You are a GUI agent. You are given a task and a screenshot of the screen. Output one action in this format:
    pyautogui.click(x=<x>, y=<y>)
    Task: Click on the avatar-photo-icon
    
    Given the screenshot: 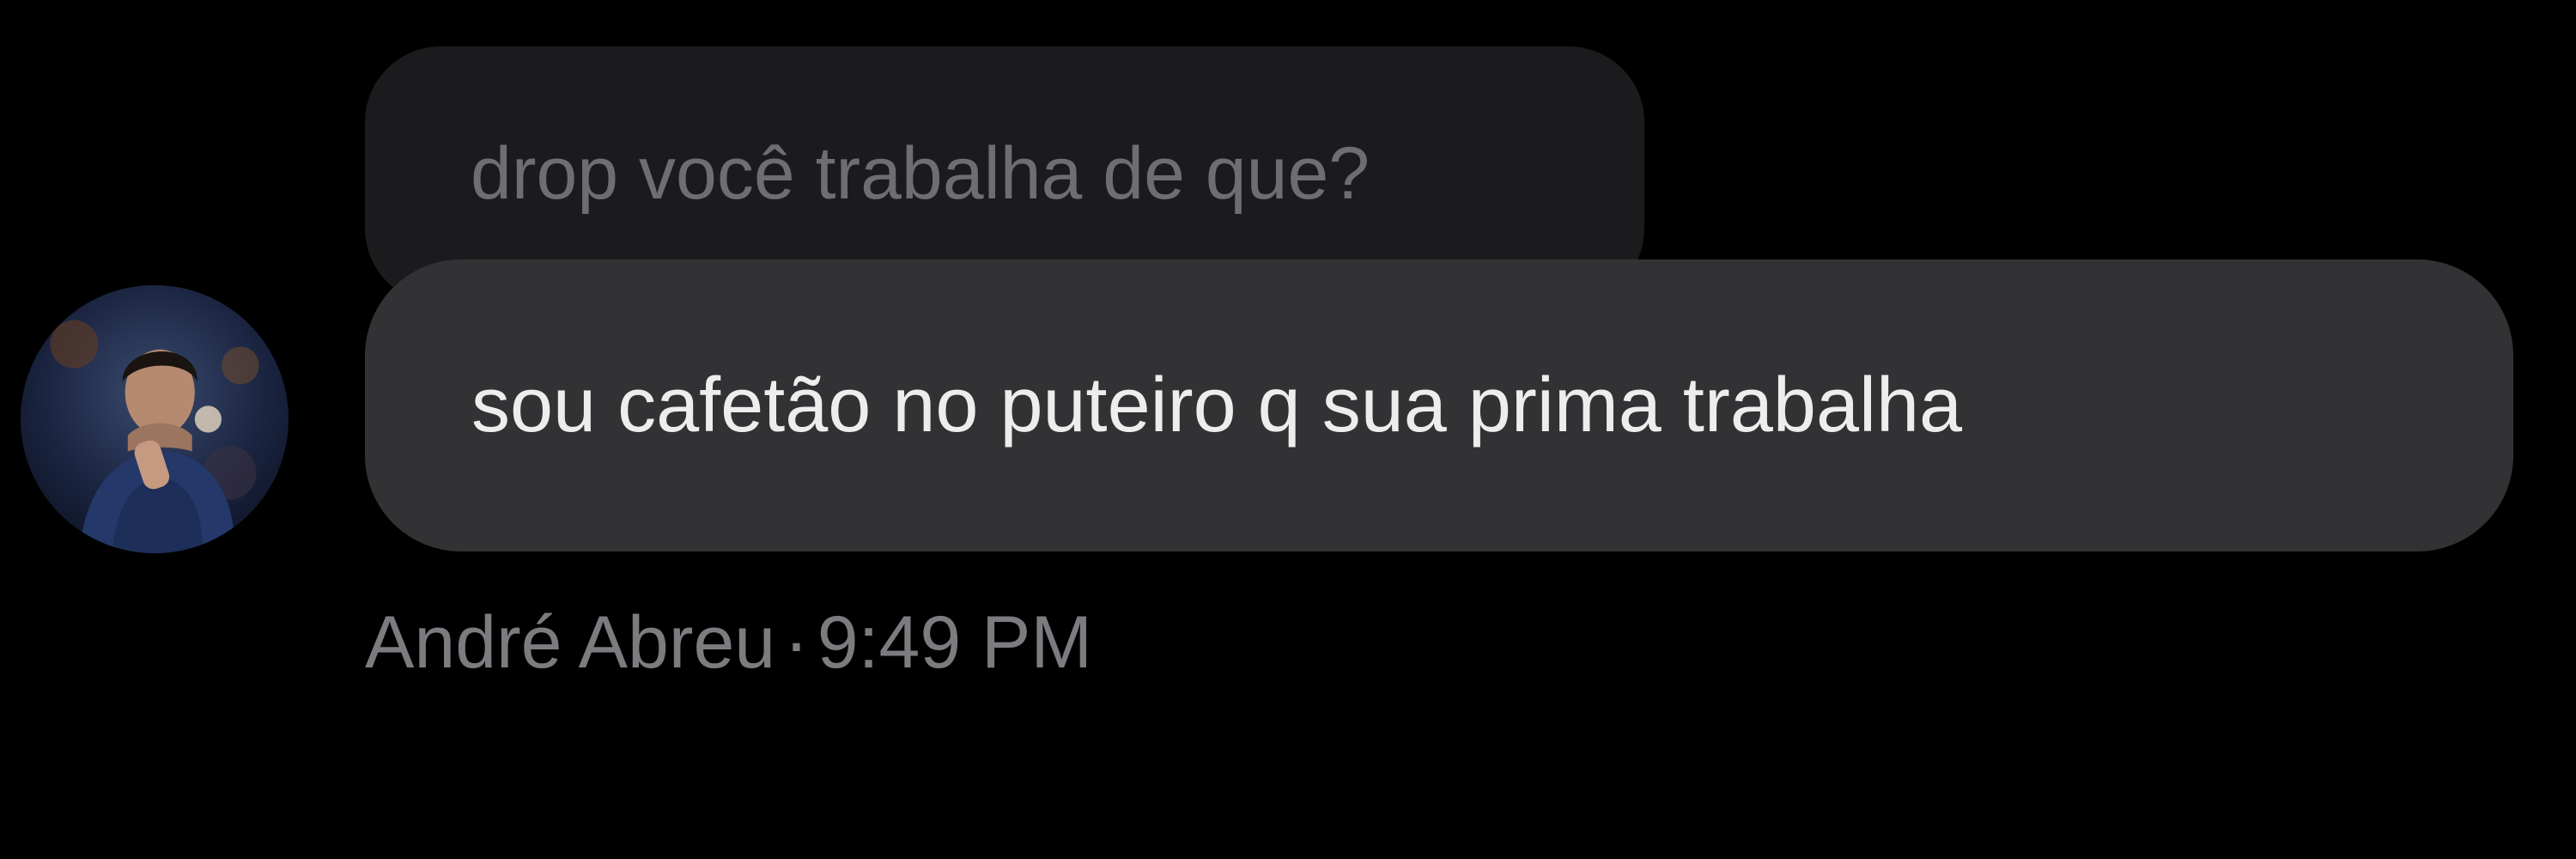 What is the action you would take?
    pyautogui.click(x=155, y=419)
    